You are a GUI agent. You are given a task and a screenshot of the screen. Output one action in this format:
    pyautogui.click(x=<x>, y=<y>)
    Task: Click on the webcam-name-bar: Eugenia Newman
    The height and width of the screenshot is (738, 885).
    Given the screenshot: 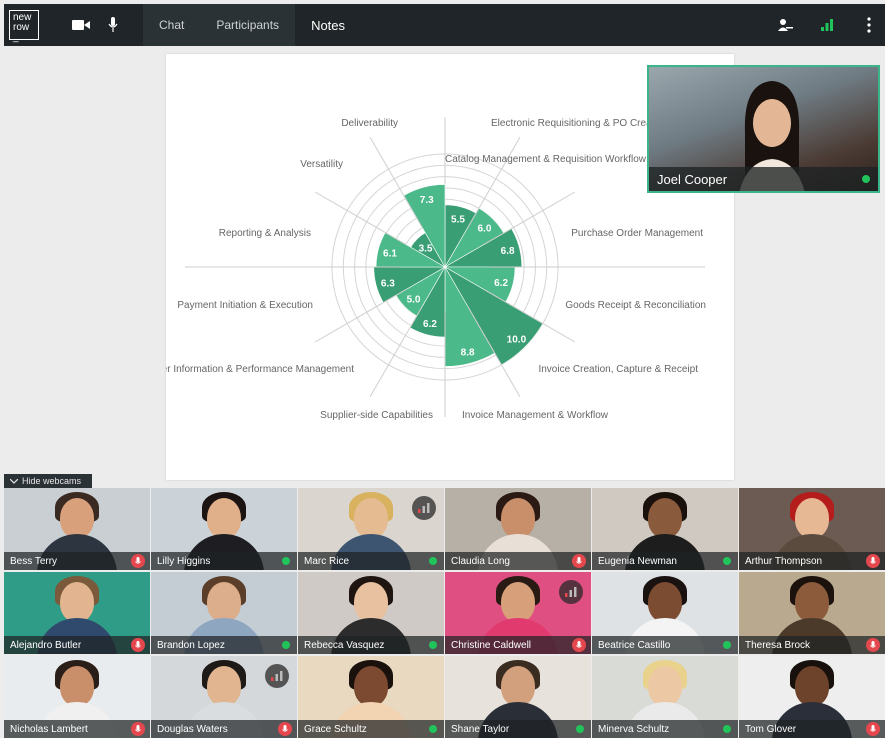 What is the action you would take?
    pyautogui.click(x=665, y=561)
    